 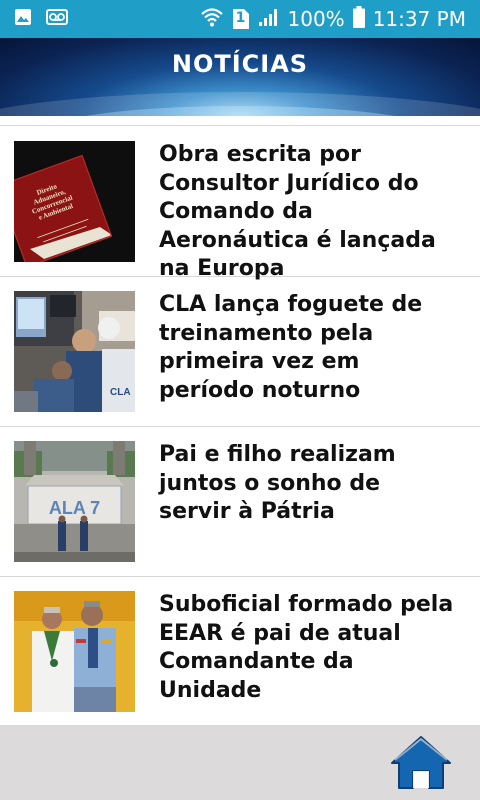 What do you see at coordinates (240, 64) in the screenshot?
I see `page-title: NOTÍCIAS` at bounding box center [240, 64].